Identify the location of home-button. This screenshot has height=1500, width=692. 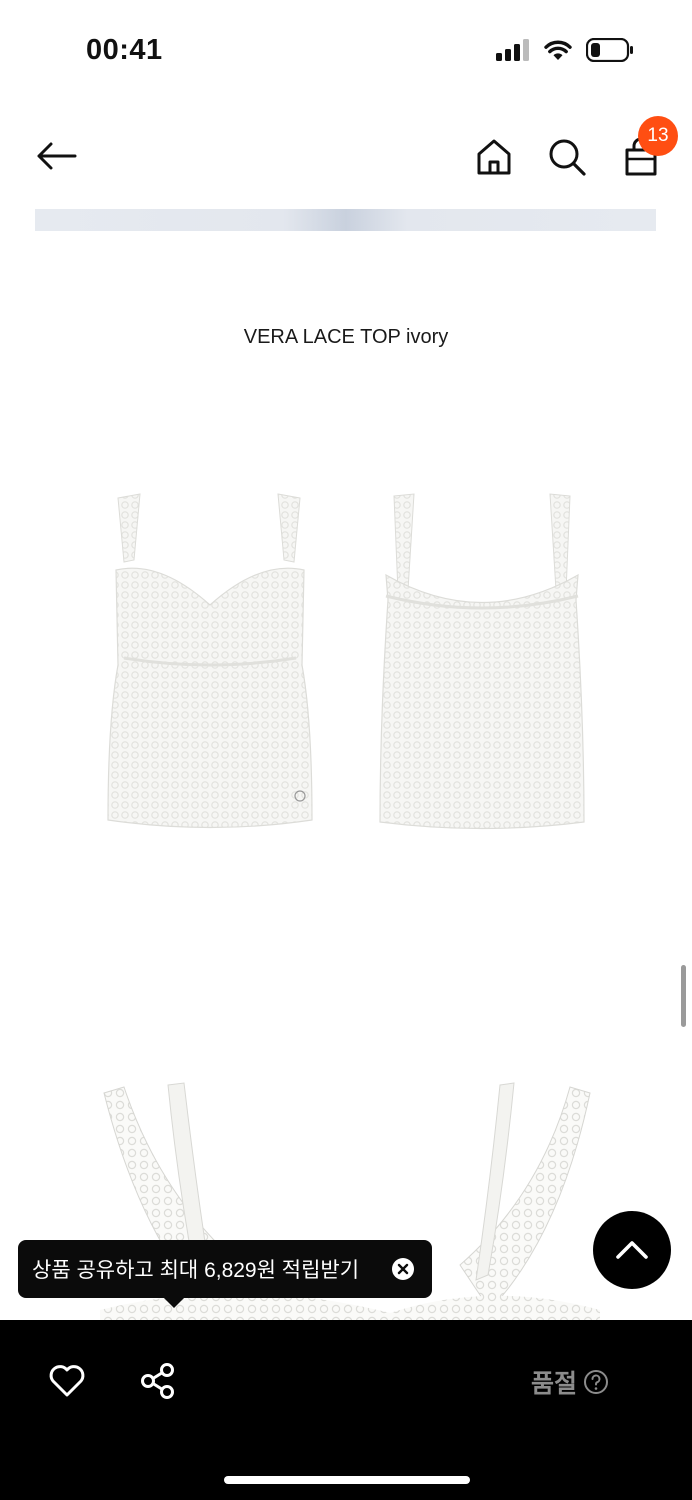
(494, 157).